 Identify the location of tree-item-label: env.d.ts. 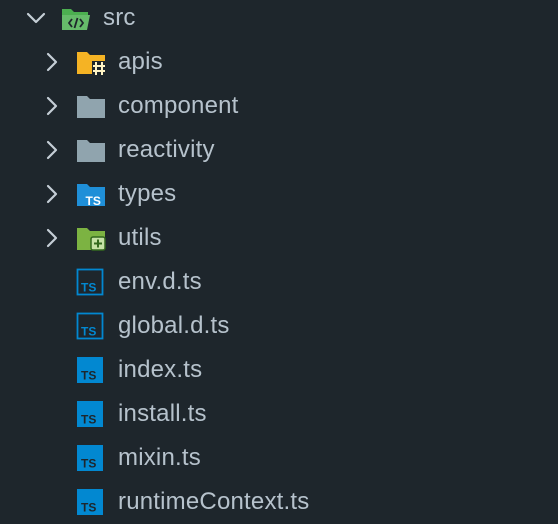
(160, 281).